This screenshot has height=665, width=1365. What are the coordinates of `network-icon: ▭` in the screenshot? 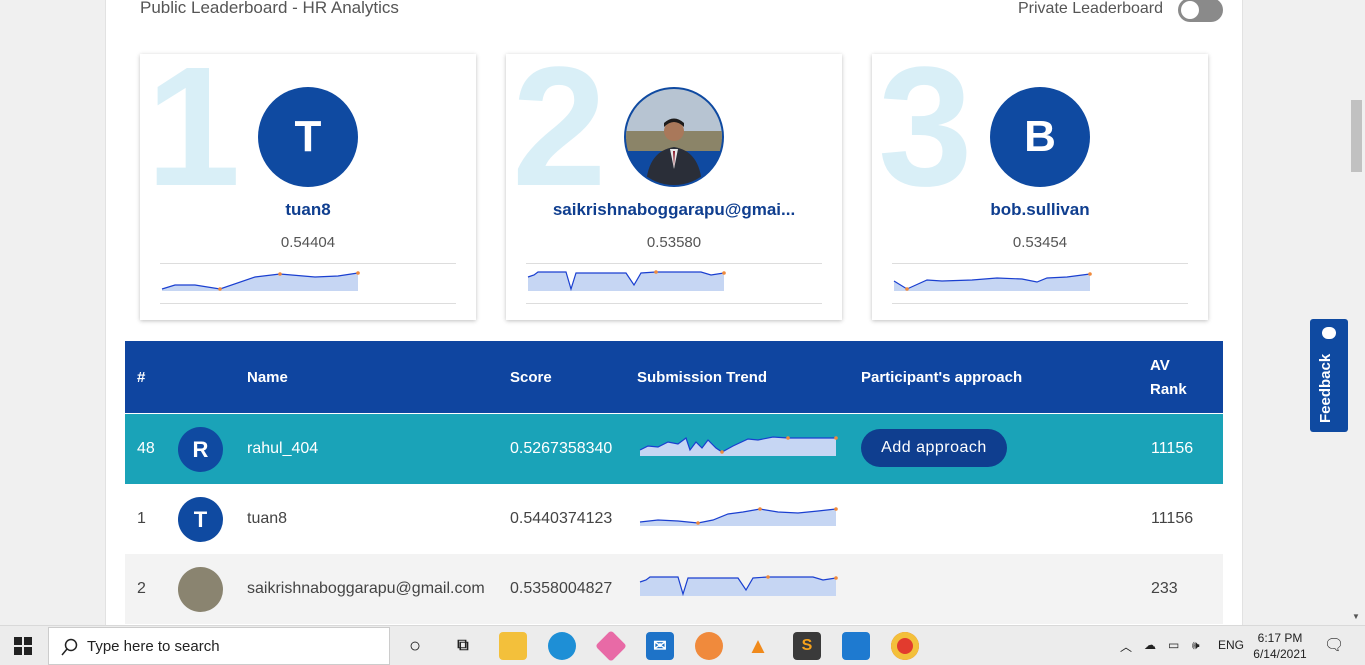 It's located at (1173, 645).